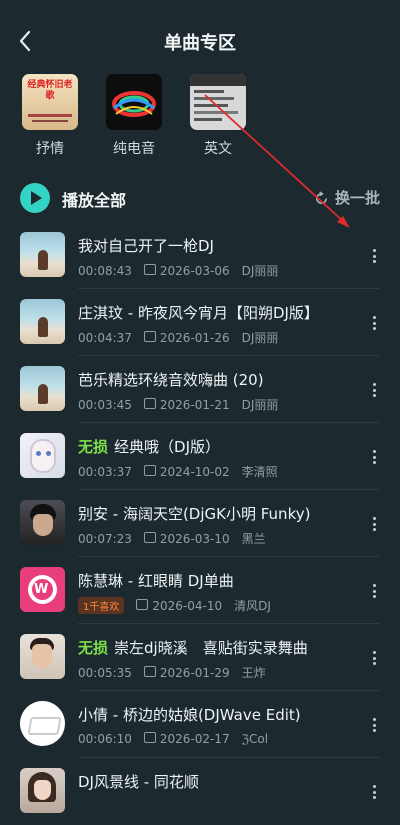  I want to click on song-row: DJ风景线 - 同花顺, so click(200, 791).